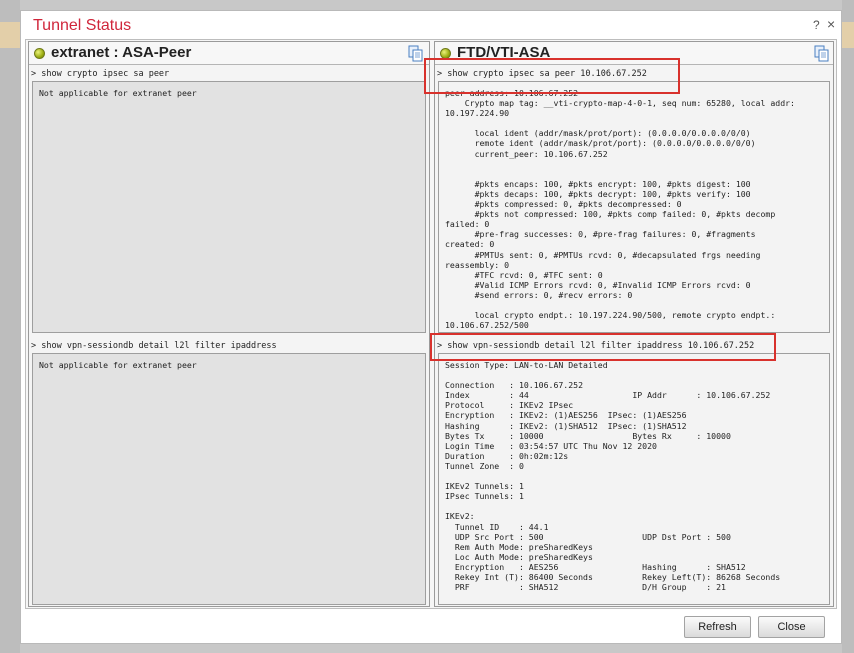 The width and height of the screenshot is (854, 653). Describe the element at coordinates (39, 53) in the screenshot. I see `status-led-icon` at that location.